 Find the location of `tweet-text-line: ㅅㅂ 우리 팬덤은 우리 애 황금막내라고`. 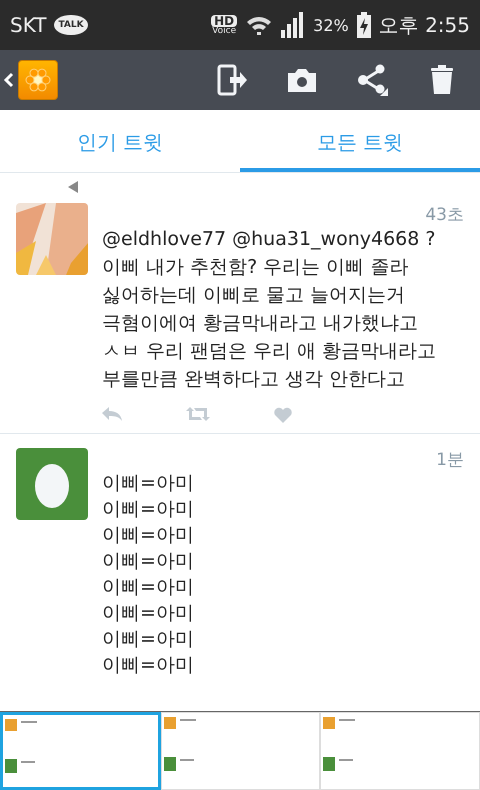

tweet-text-line: ㅅㅂ 우리 팬덤은 우리 애 황금막내라고 is located at coordinates (270, 351).